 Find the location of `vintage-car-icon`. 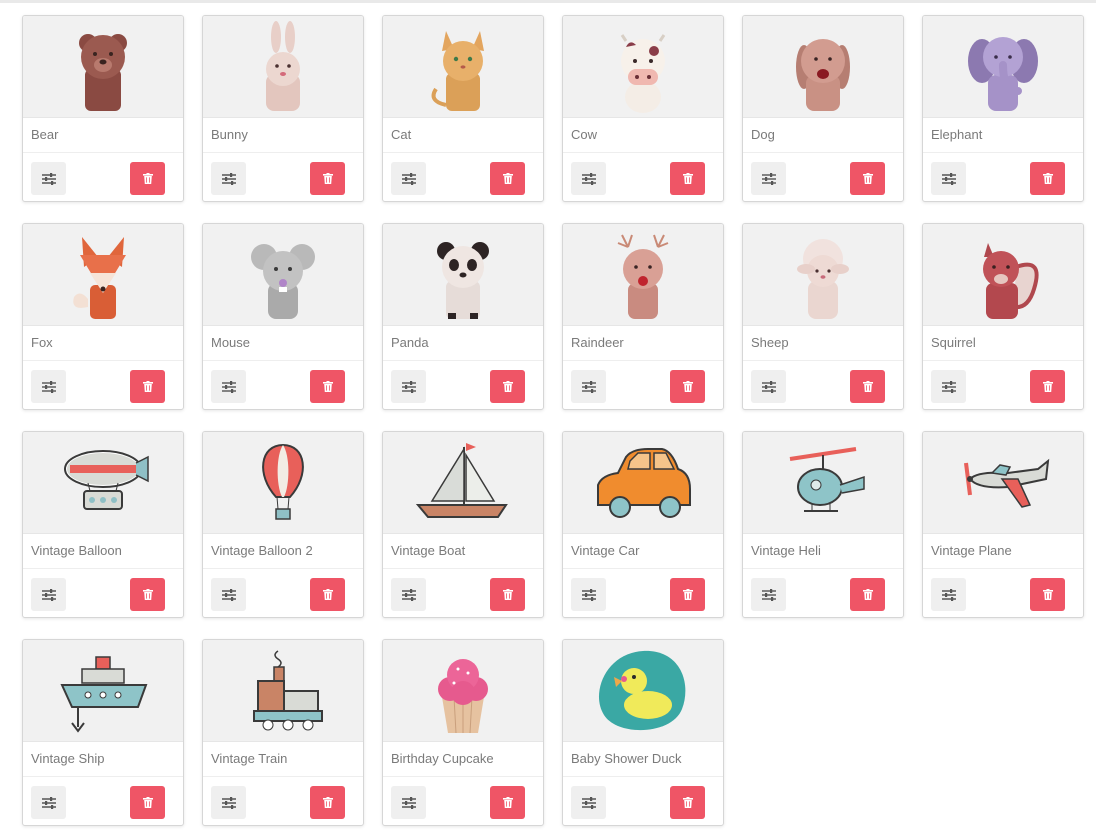

vintage-car-icon is located at coordinates (644, 482).